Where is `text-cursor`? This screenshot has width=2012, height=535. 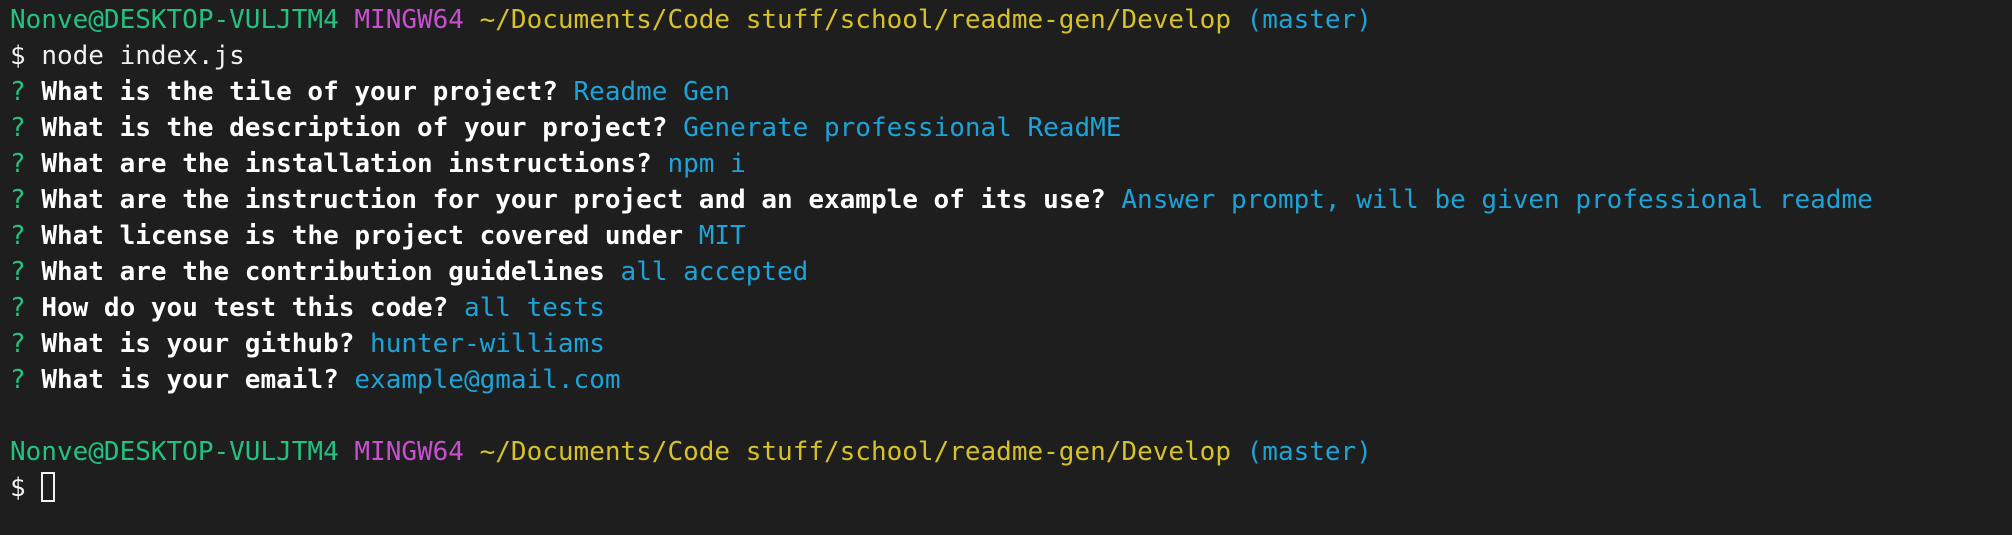
text-cursor is located at coordinates (48, 487).